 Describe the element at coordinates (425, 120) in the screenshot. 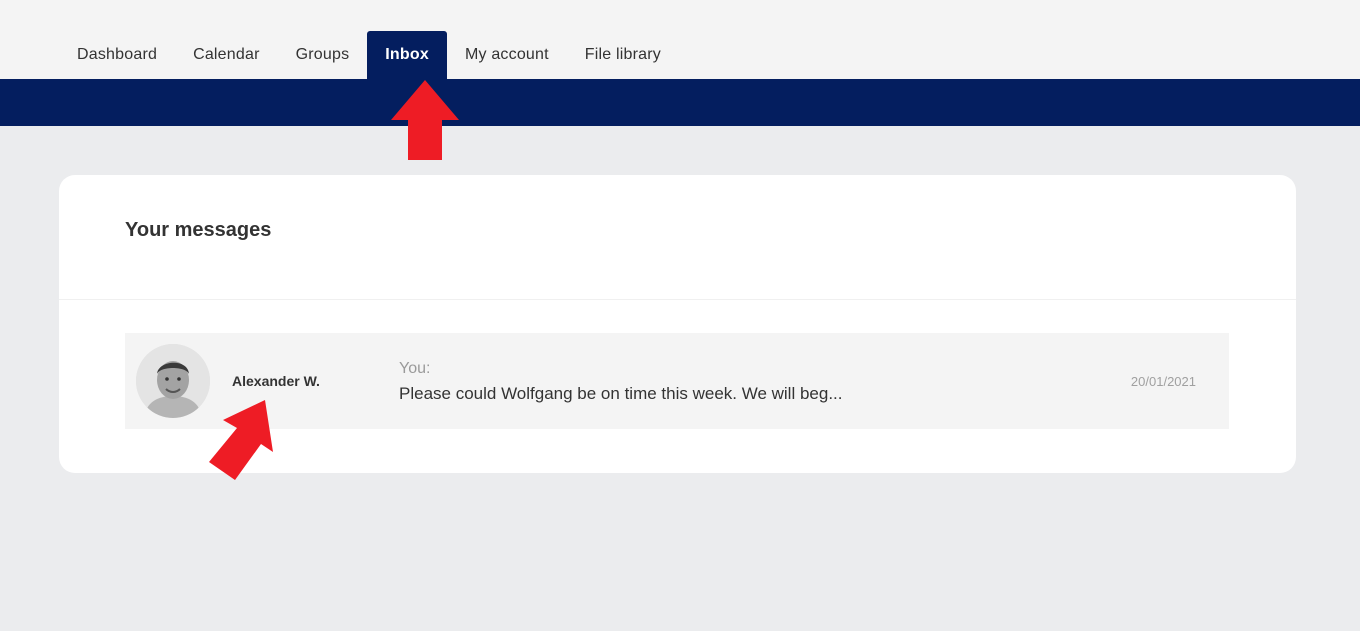

I see `up-arrow-icon` at that location.